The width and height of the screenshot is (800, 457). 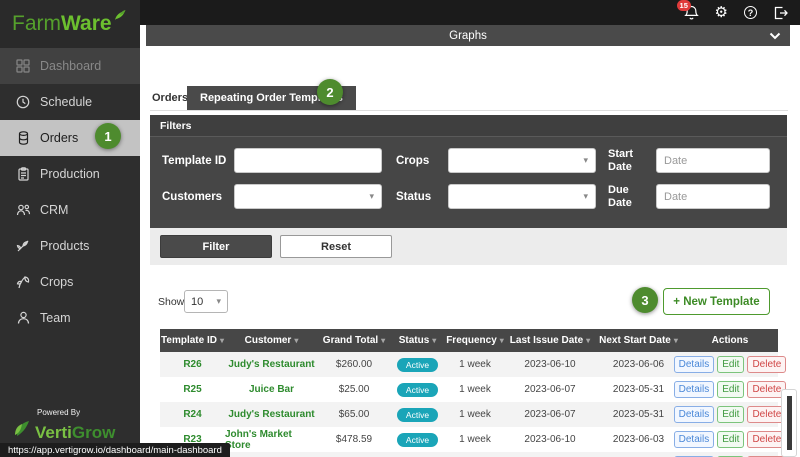 What do you see at coordinates (70, 246) in the screenshot?
I see `sidebar-item-products: Products` at bounding box center [70, 246].